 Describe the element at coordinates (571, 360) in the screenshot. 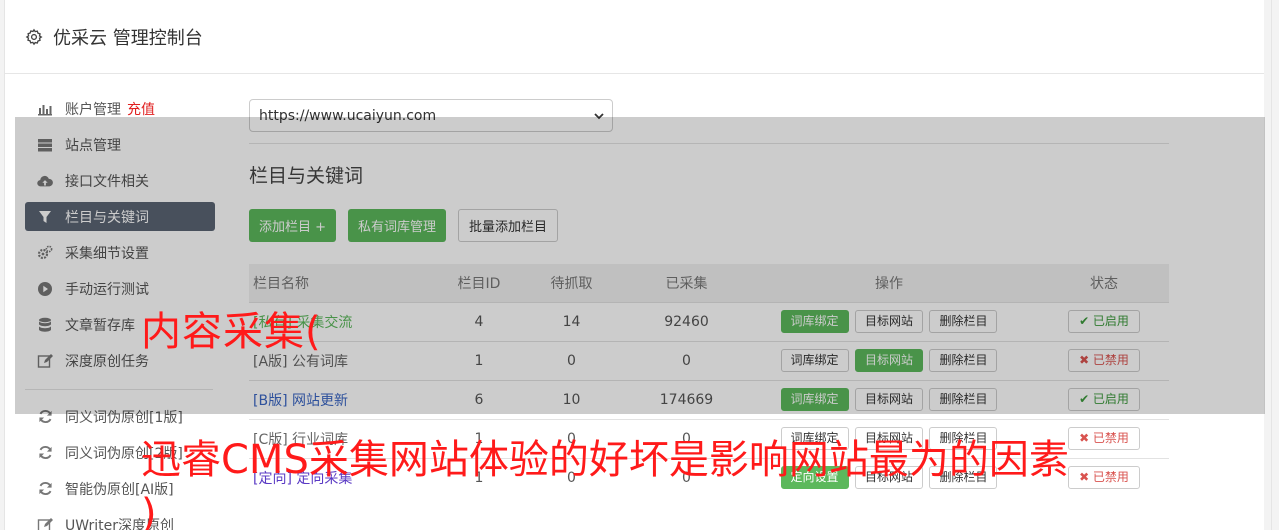

I see `pending-count: 0` at that location.